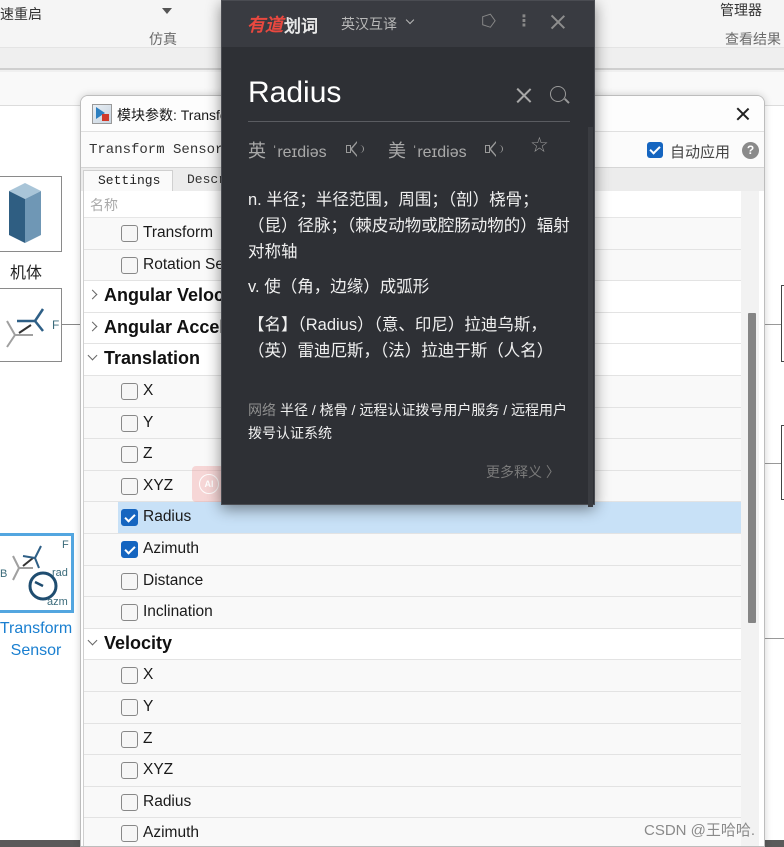 The height and width of the screenshot is (847, 784). What do you see at coordinates (524, 95) in the screenshot?
I see `clear-icon` at bounding box center [524, 95].